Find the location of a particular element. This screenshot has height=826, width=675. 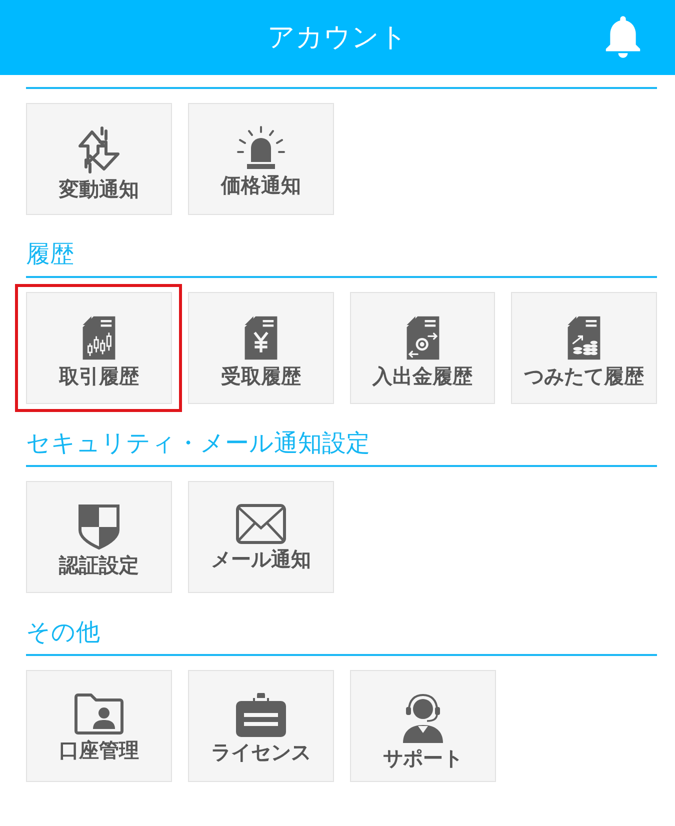

menu-button: 受取履歴 is located at coordinates (261, 348).